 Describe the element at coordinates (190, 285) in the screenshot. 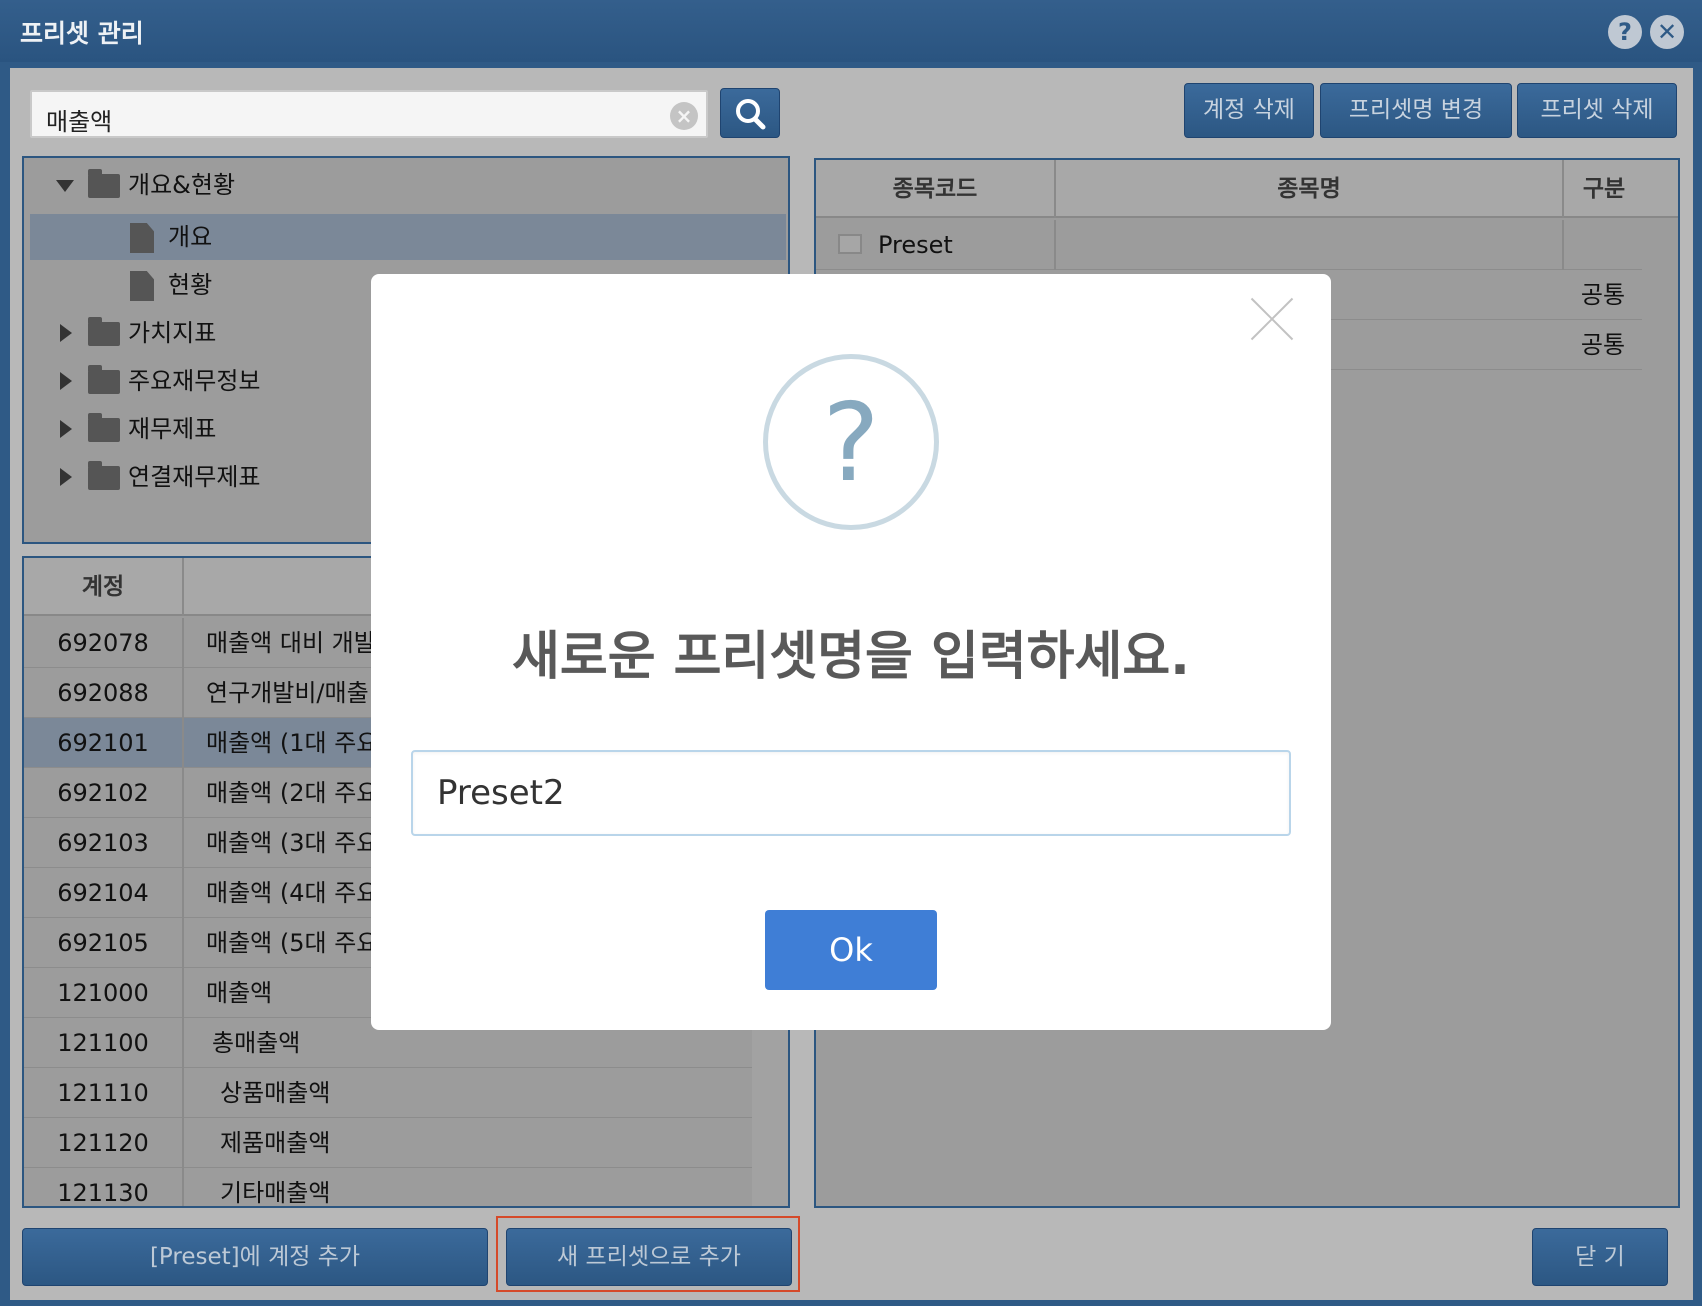

I see `tree-item-label: 현황` at that location.